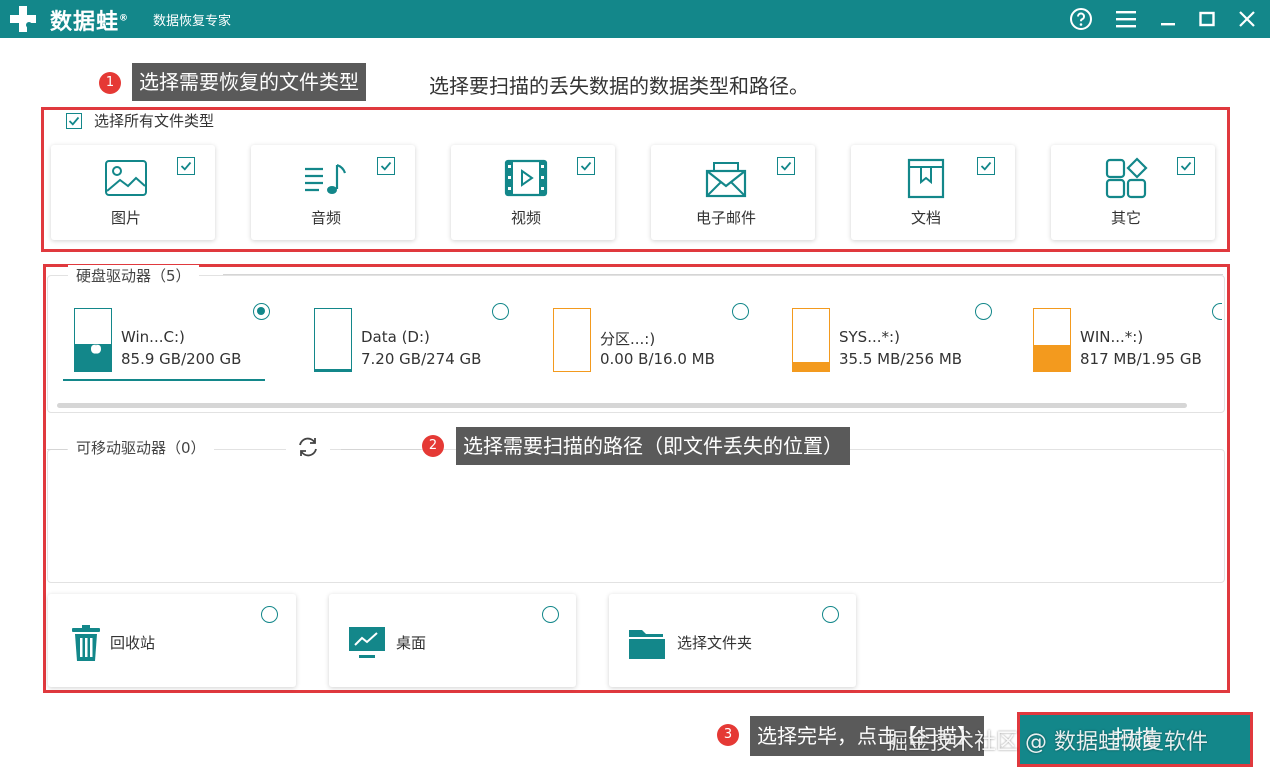  Describe the element at coordinates (628, 339) in the screenshot. I see `drive-name: 分区...:)` at that location.